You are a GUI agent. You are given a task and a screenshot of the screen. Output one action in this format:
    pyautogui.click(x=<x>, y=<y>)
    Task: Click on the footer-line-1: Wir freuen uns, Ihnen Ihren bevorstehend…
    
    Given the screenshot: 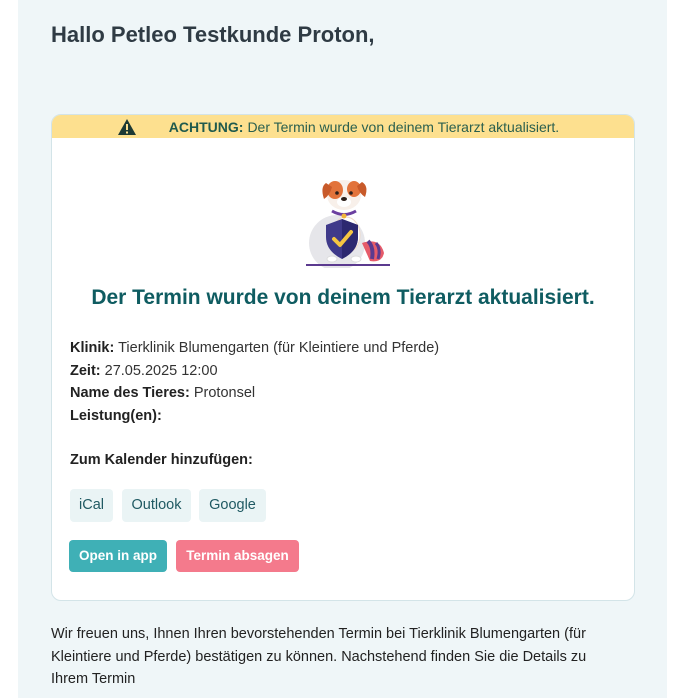 What is the action you would take?
    pyautogui.click(x=318, y=634)
    